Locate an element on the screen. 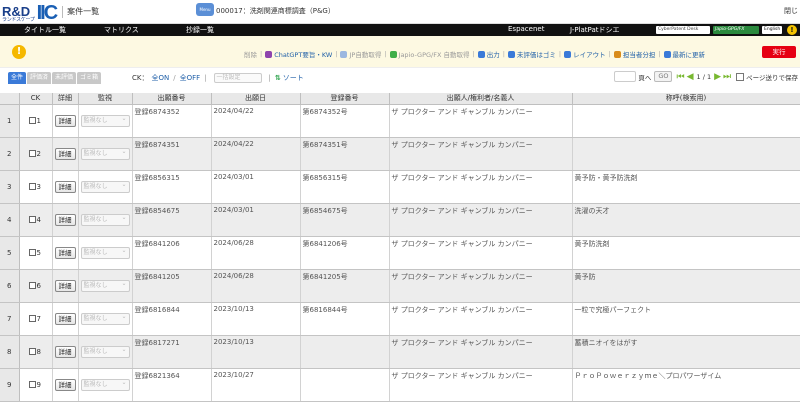 The height and width of the screenshot is (402, 800). toolbar-action: 削除 is located at coordinates (250, 54).